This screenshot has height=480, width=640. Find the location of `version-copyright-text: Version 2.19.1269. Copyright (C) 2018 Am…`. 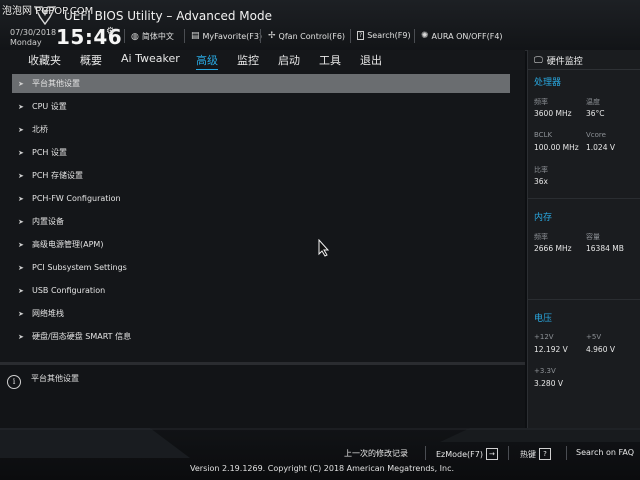

version-copyright-text: Version 2.19.1269. Copyright (C) 2018 Am… is located at coordinates (322, 468).